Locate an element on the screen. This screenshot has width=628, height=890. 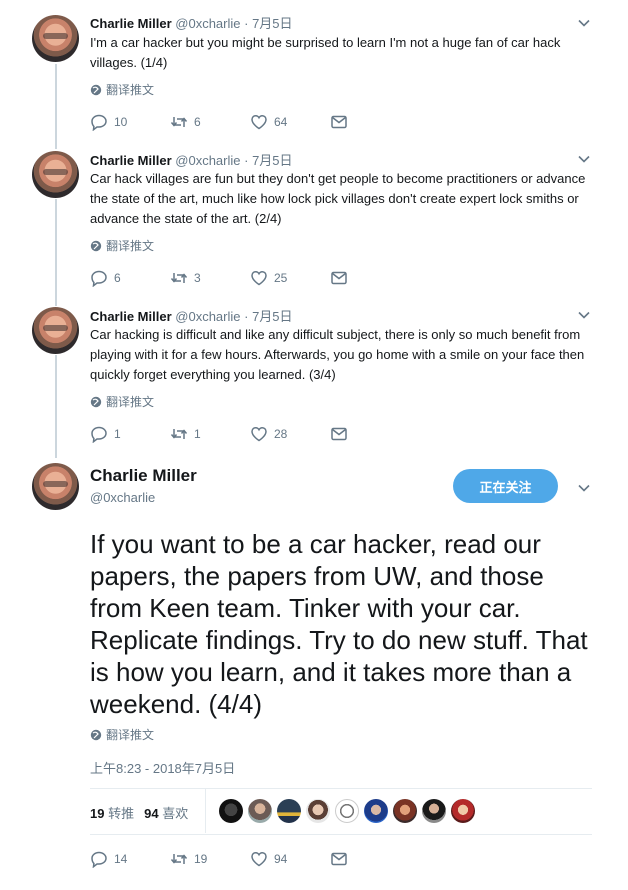
retweet-stat-label: 转推 is located at coordinates (121, 813).